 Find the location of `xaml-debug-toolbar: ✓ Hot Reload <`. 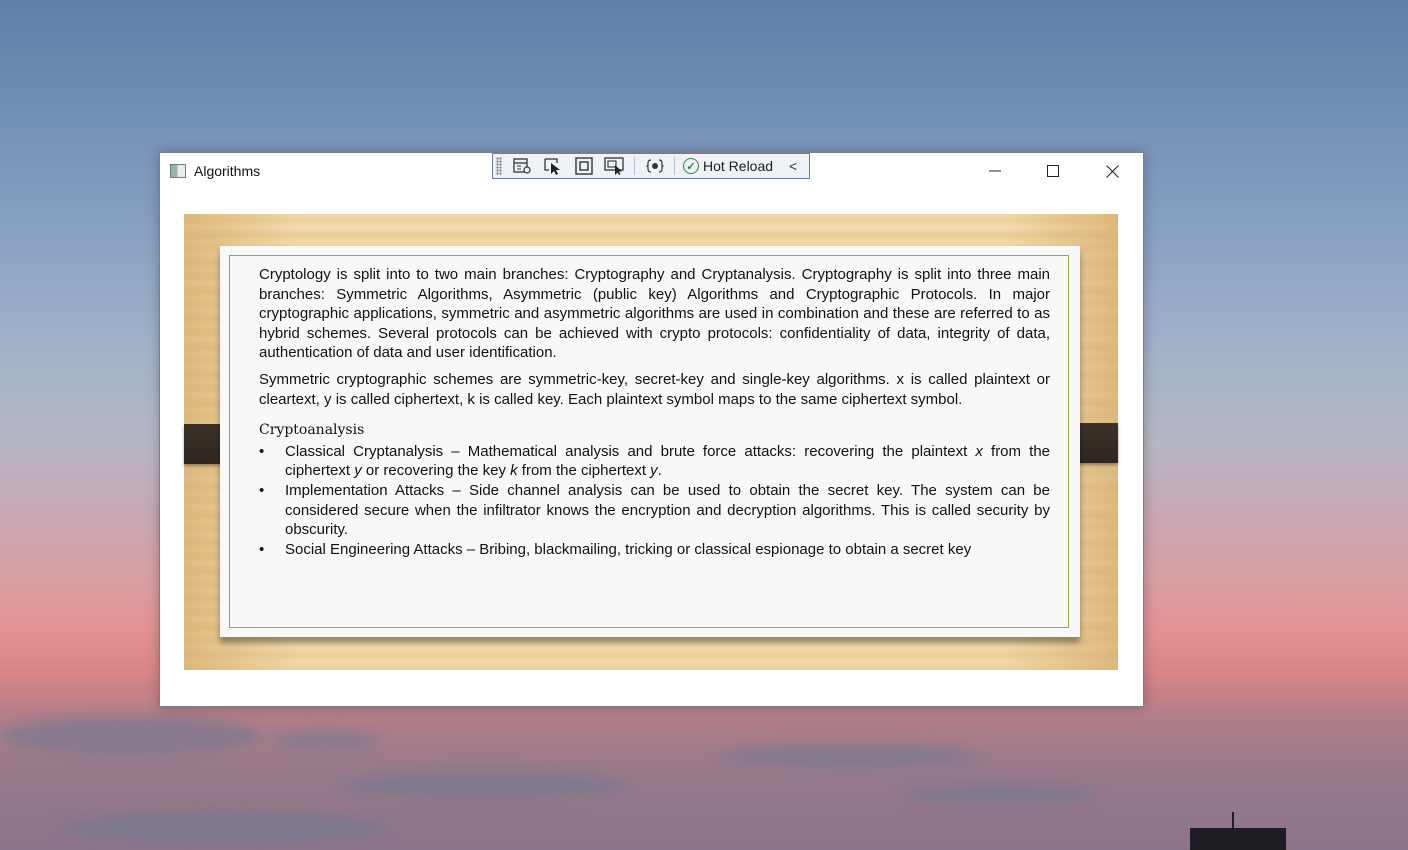

xaml-debug-toolbar: ✓ Hot Reload < is located at coordinates (651, 166).